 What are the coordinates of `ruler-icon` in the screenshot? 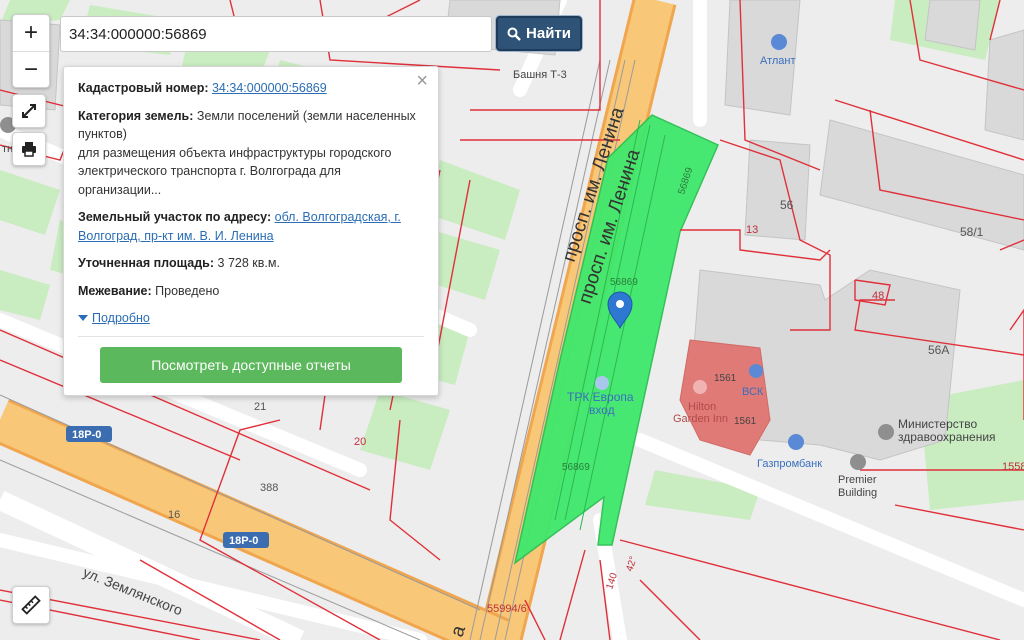 It's located at (31, 605).